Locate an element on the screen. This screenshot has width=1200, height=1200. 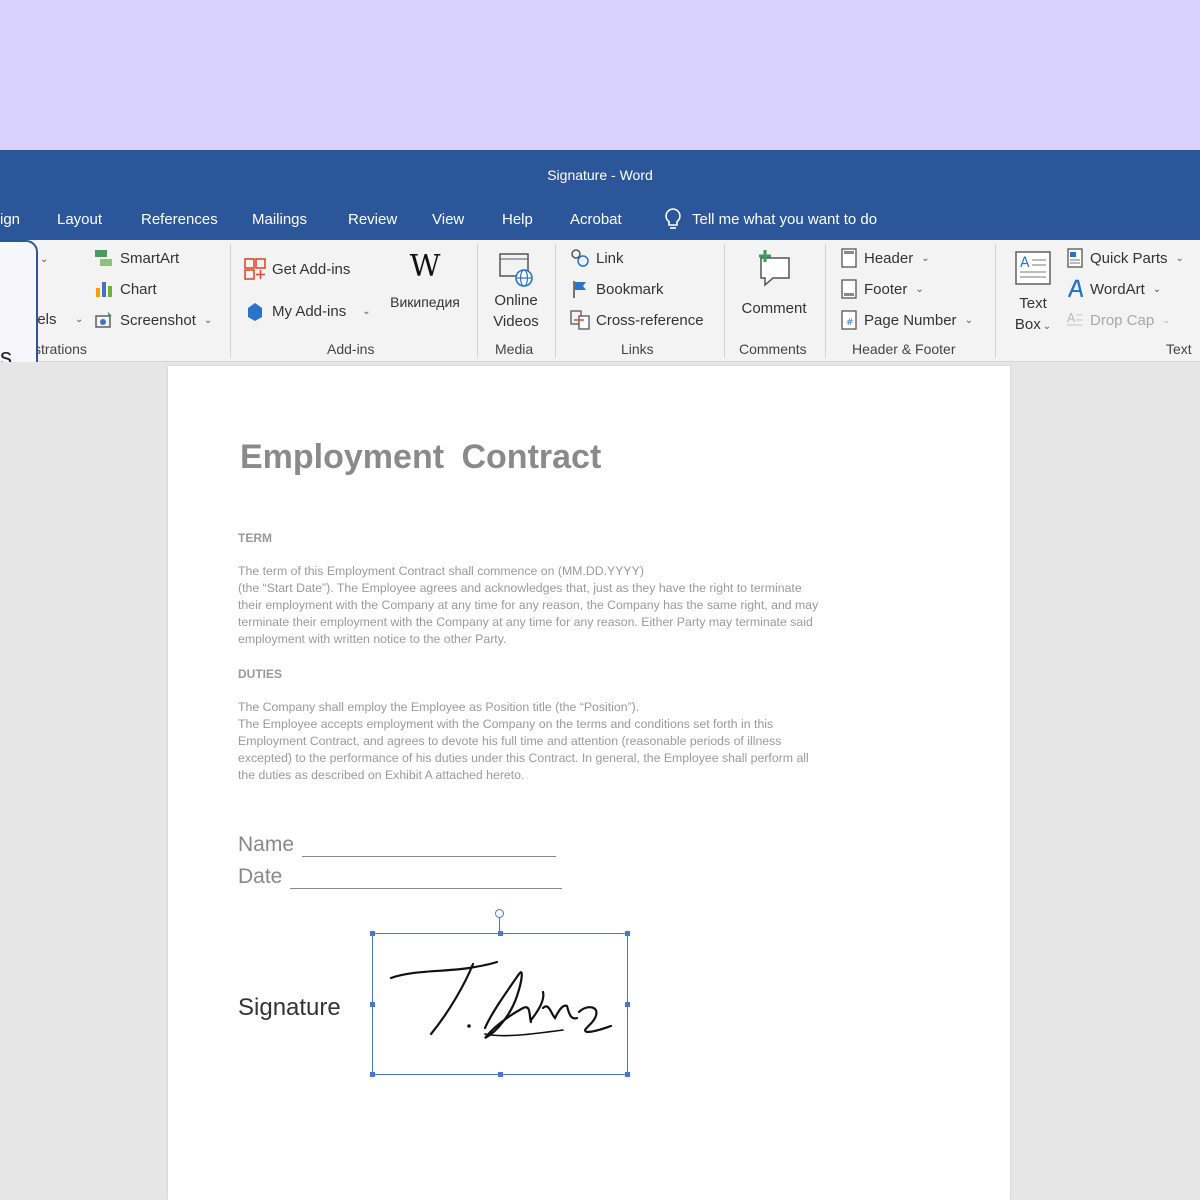
smartart-icon is located at coordinates (103, 258).